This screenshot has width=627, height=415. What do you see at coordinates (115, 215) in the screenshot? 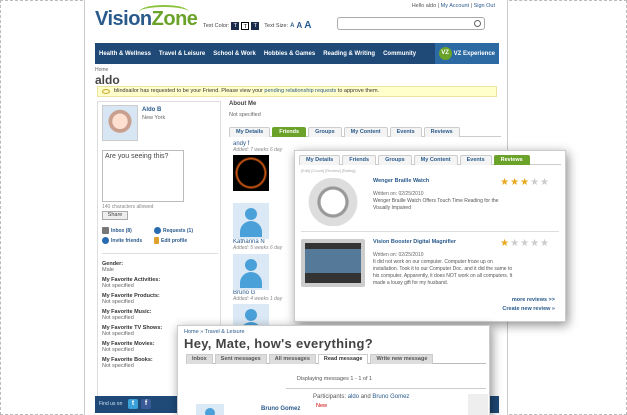
I see `share-button: Share` at bounding box center [115, 215].